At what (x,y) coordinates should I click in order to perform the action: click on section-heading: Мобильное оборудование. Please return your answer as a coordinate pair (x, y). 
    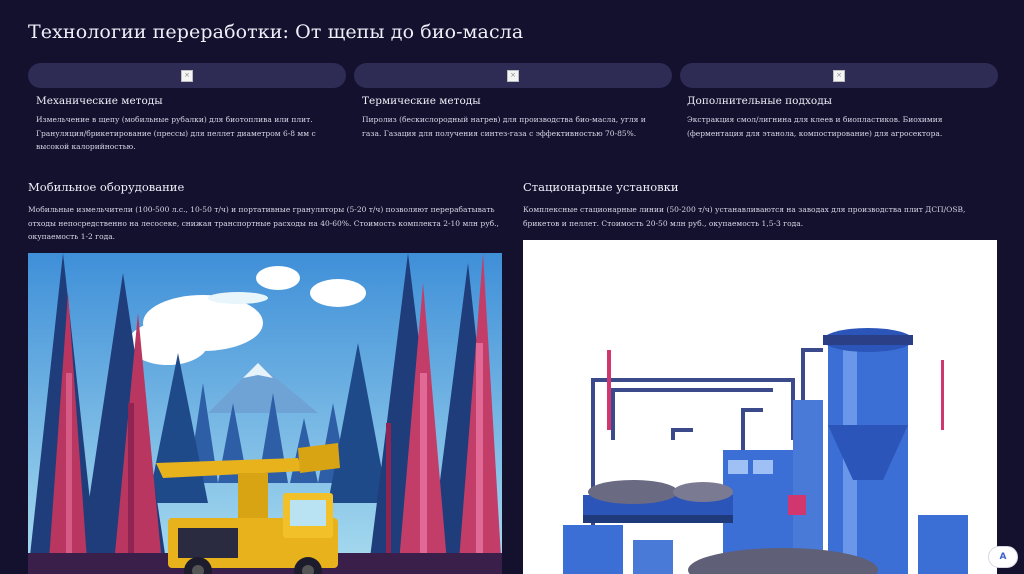
    Looking at the image, I should click on (106, 187).